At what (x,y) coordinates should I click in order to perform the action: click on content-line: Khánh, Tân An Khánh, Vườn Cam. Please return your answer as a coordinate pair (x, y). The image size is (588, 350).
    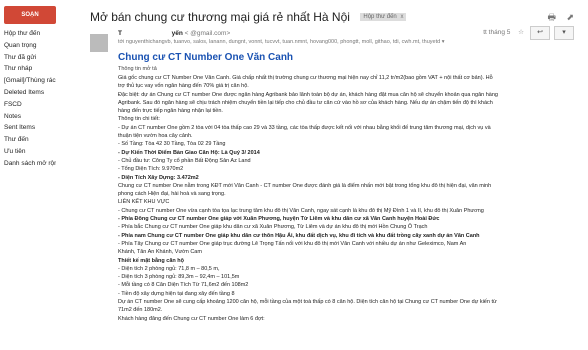
    Looking at the image, I should click on (160, 252).